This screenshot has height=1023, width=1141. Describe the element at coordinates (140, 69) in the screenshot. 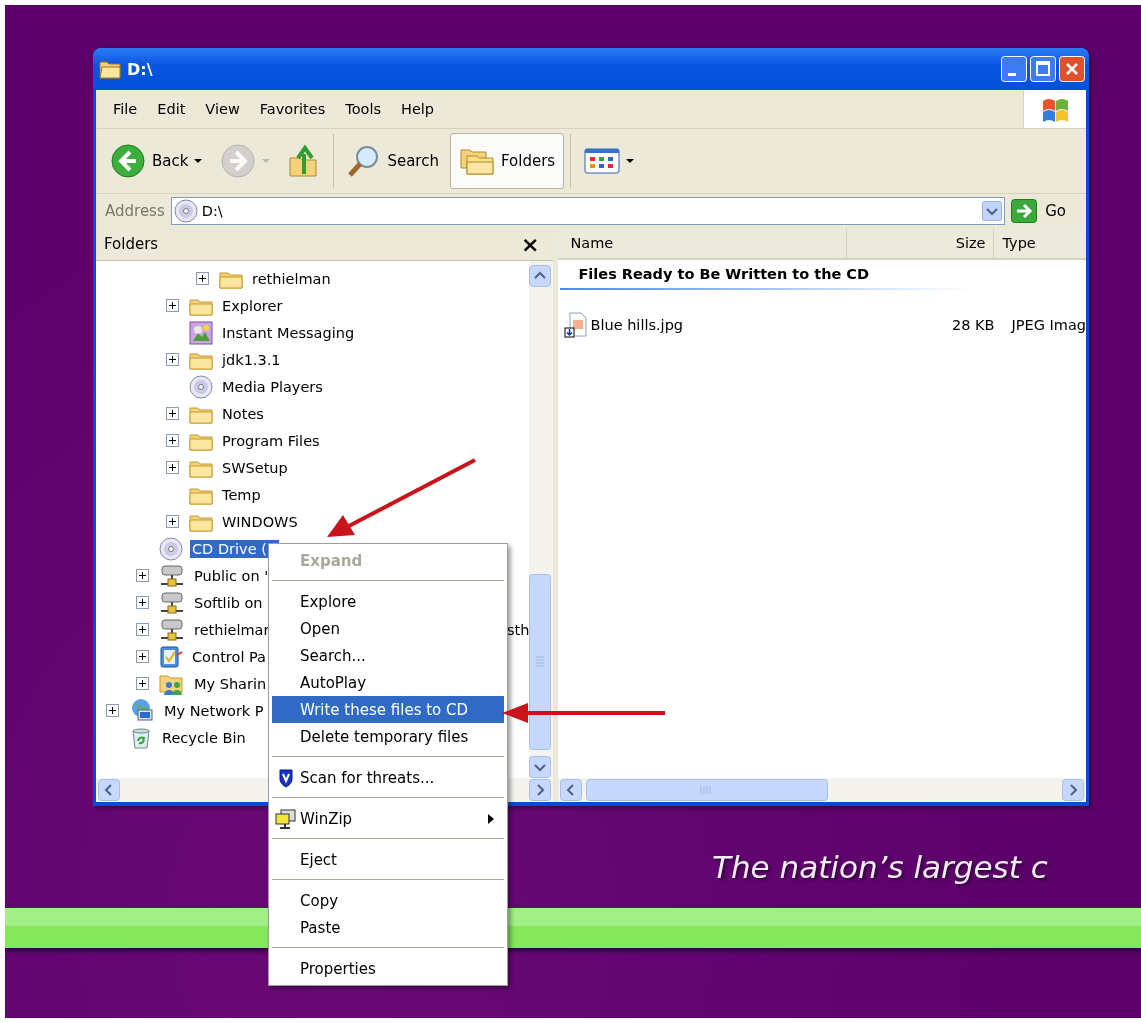

I see `window-title: D:\` at that location.